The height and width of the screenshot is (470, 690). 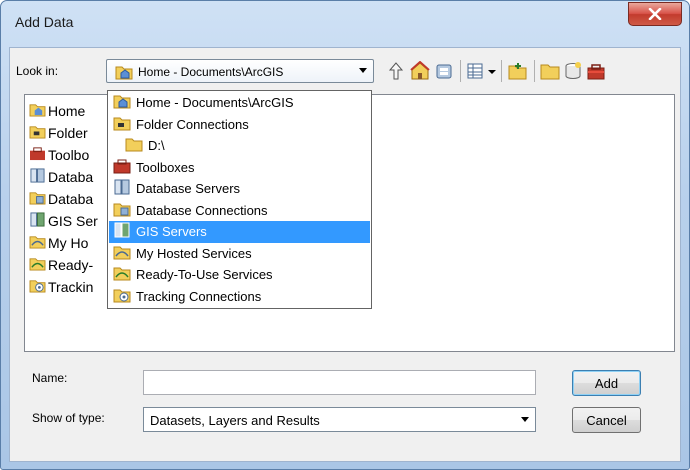 I want to click on list-item: Trackin, so click(x=69, y=287).